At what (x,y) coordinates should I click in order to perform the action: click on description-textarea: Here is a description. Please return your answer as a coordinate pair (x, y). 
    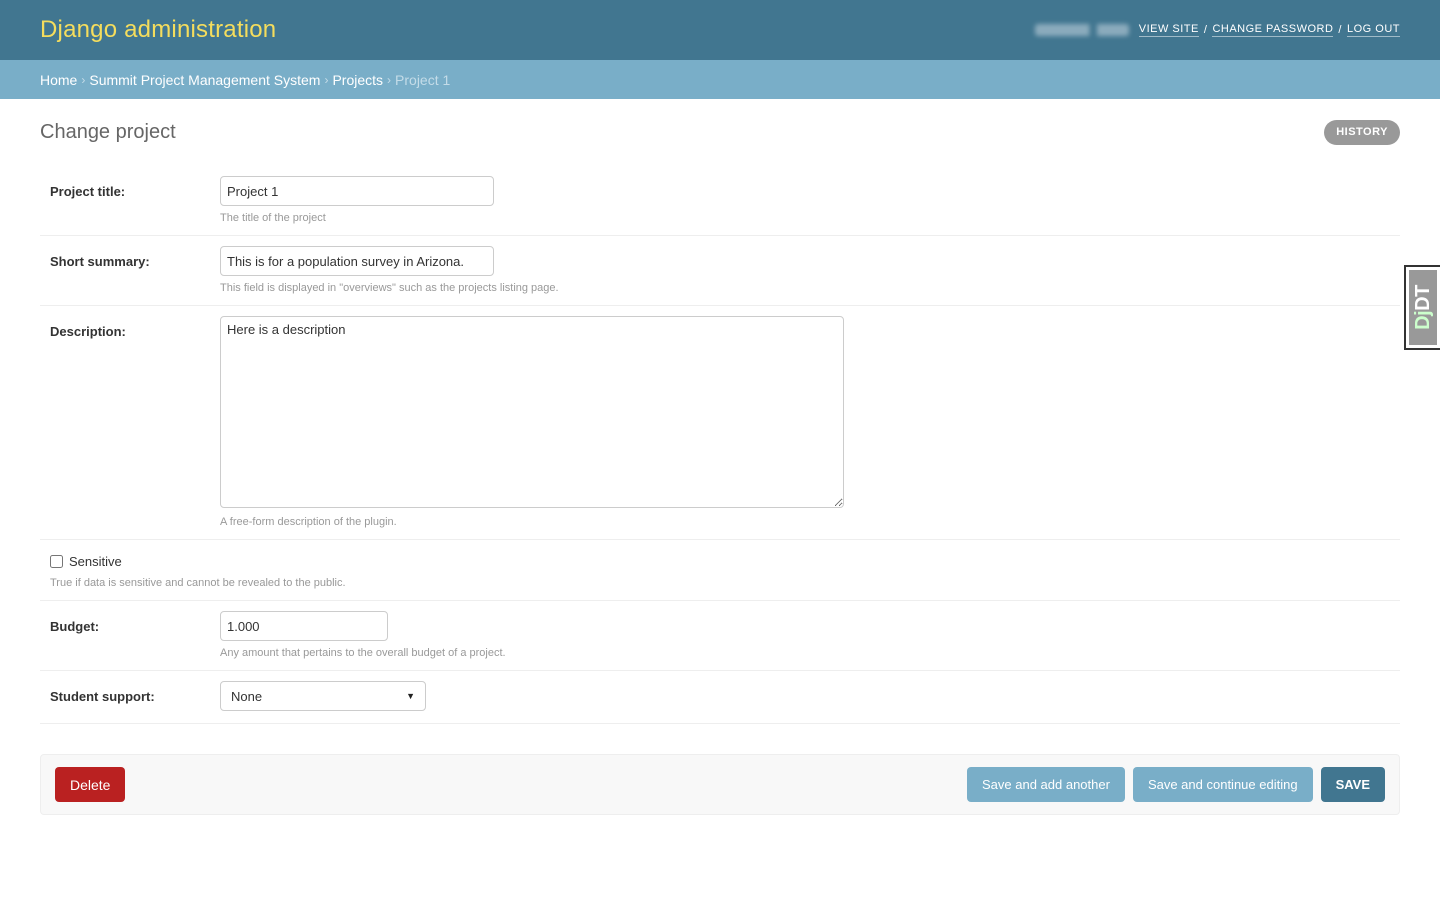
    Looking at the image, I should click on (532, 412).